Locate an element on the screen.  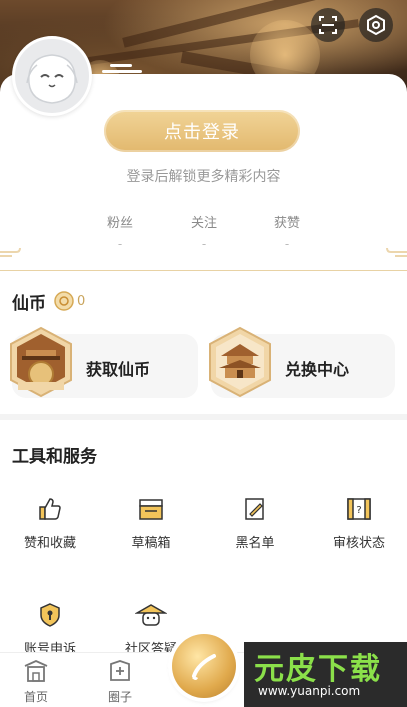
exchange-center-label: 兑换中心 is located at coordinates (317, 369).